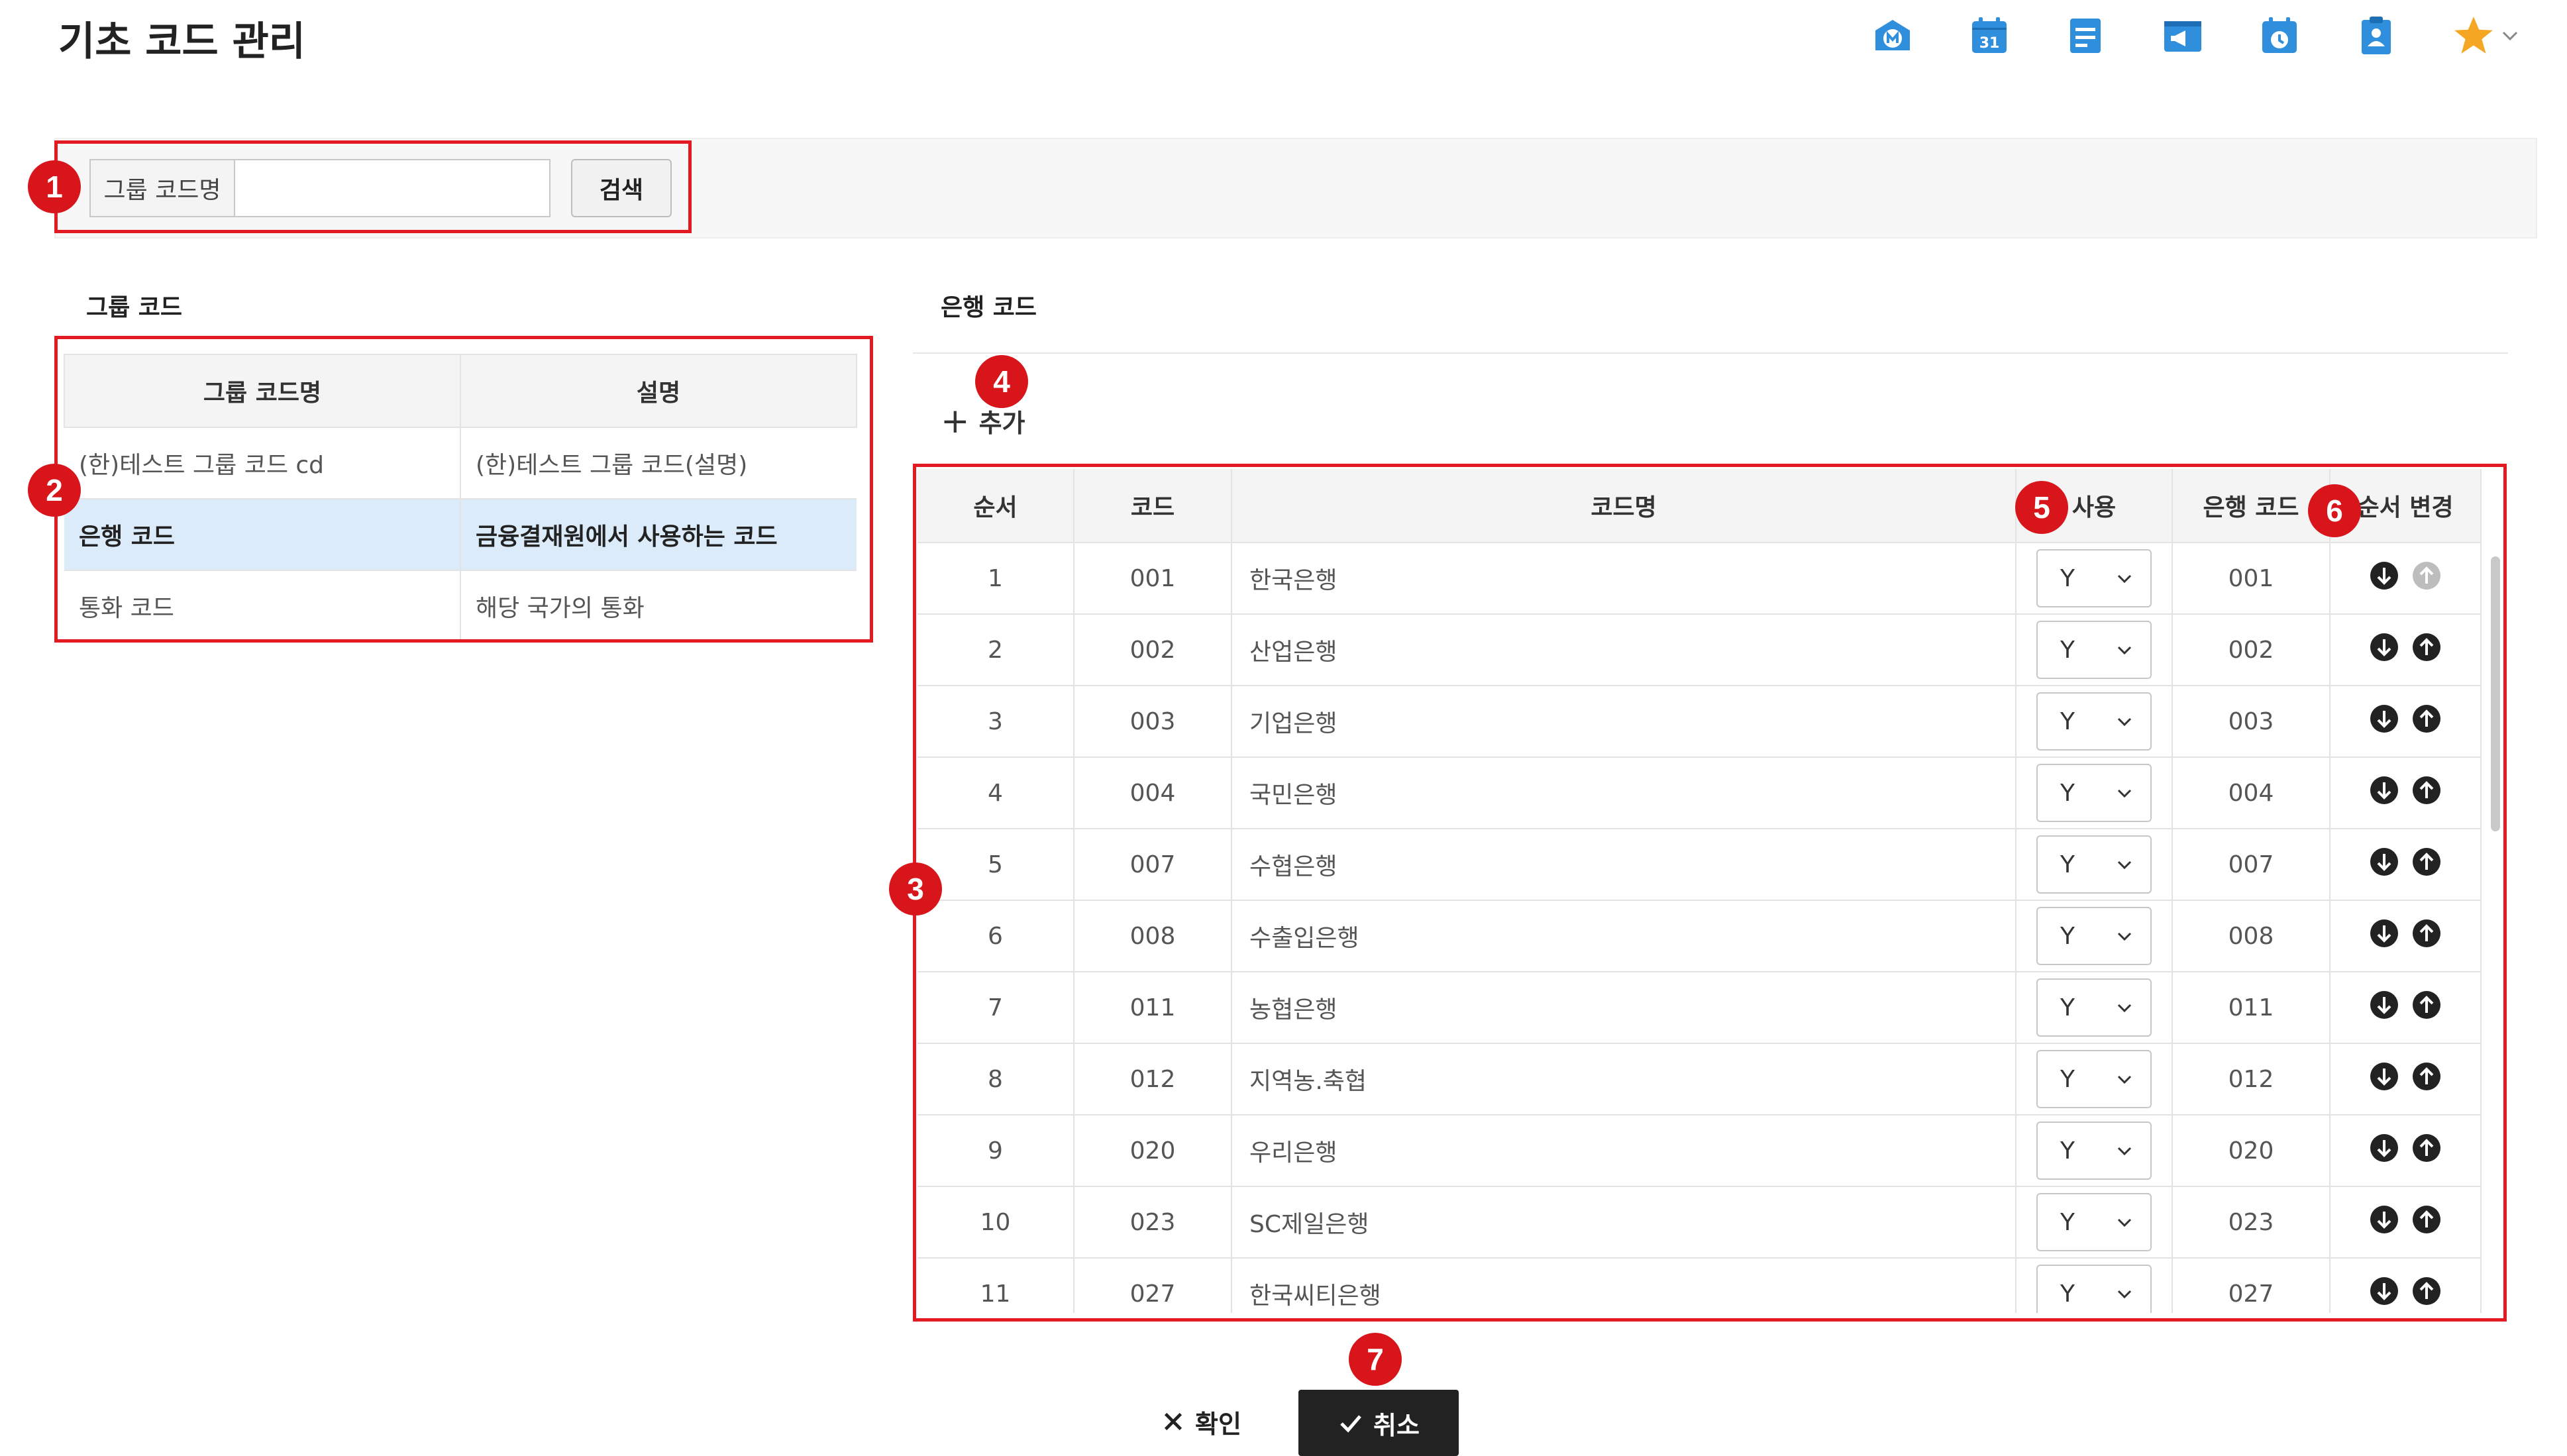  What do you see at coordinates (996, 506) in the screenshot?
I see `column-header-order: 순서` at bounding box center [996, 506].